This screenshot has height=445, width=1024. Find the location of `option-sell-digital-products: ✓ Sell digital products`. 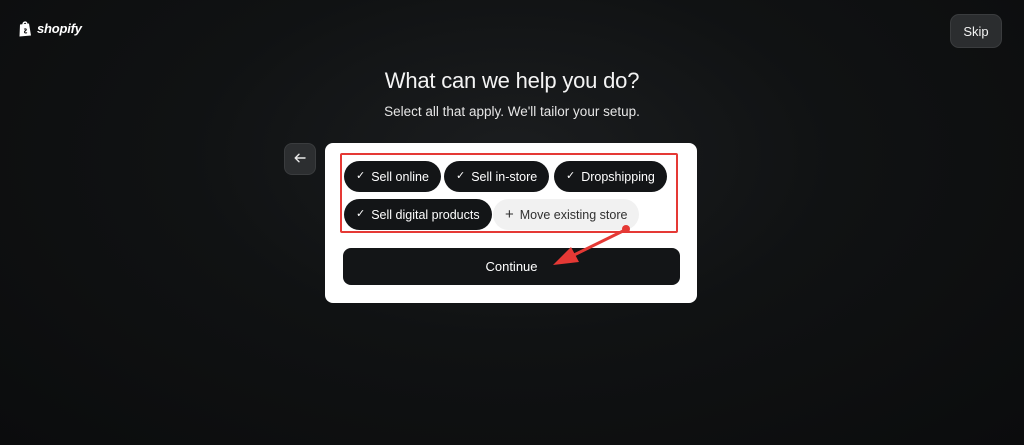

option-sell-digital-products: ✓ Sell digital products is located at coordinates (418, 214).